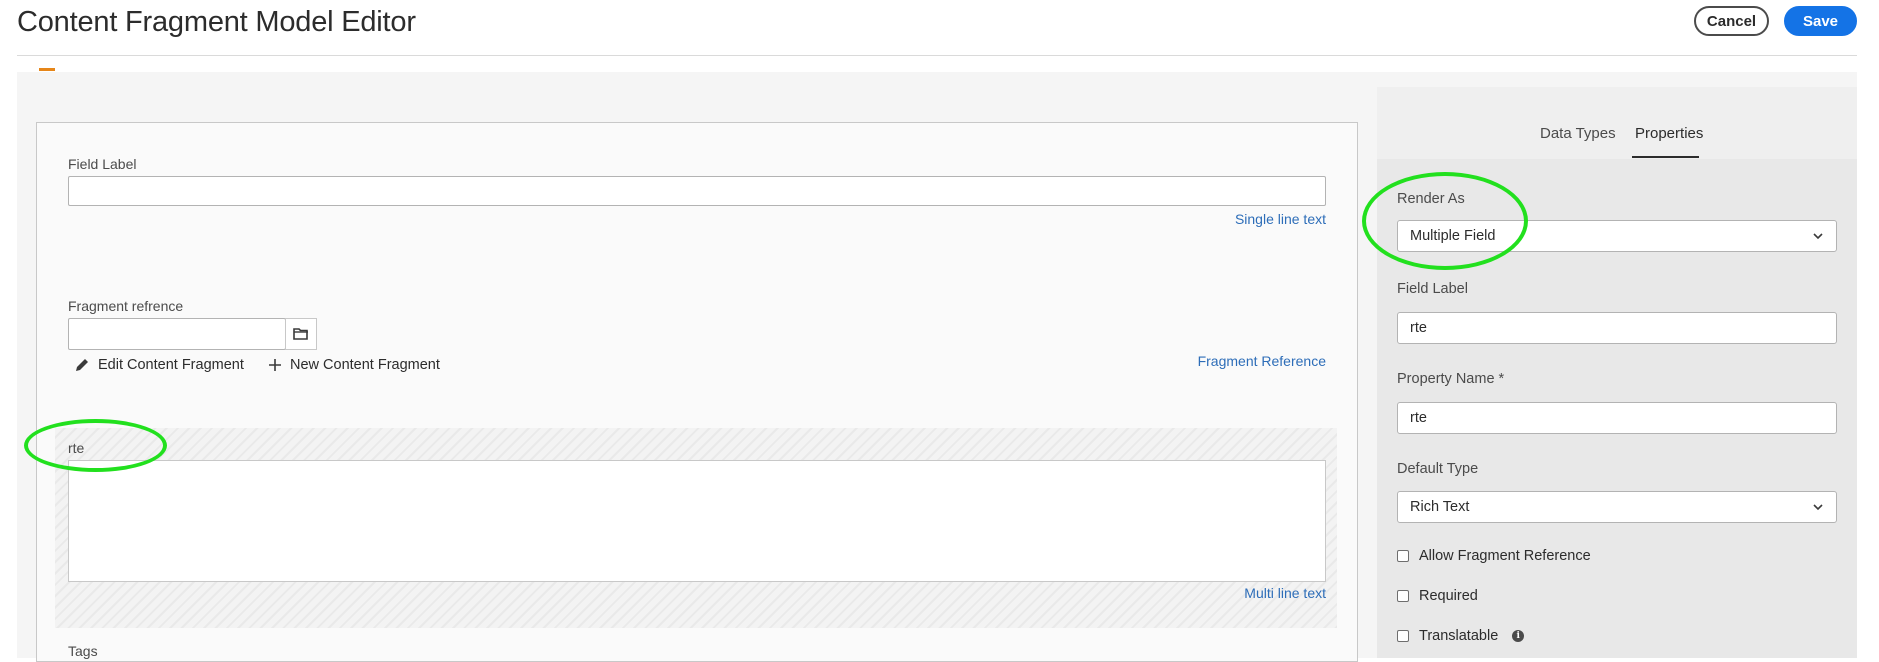  Describe the element at coordinates (82, 365) in the screenshot. I see `pencil-icon` at that location.